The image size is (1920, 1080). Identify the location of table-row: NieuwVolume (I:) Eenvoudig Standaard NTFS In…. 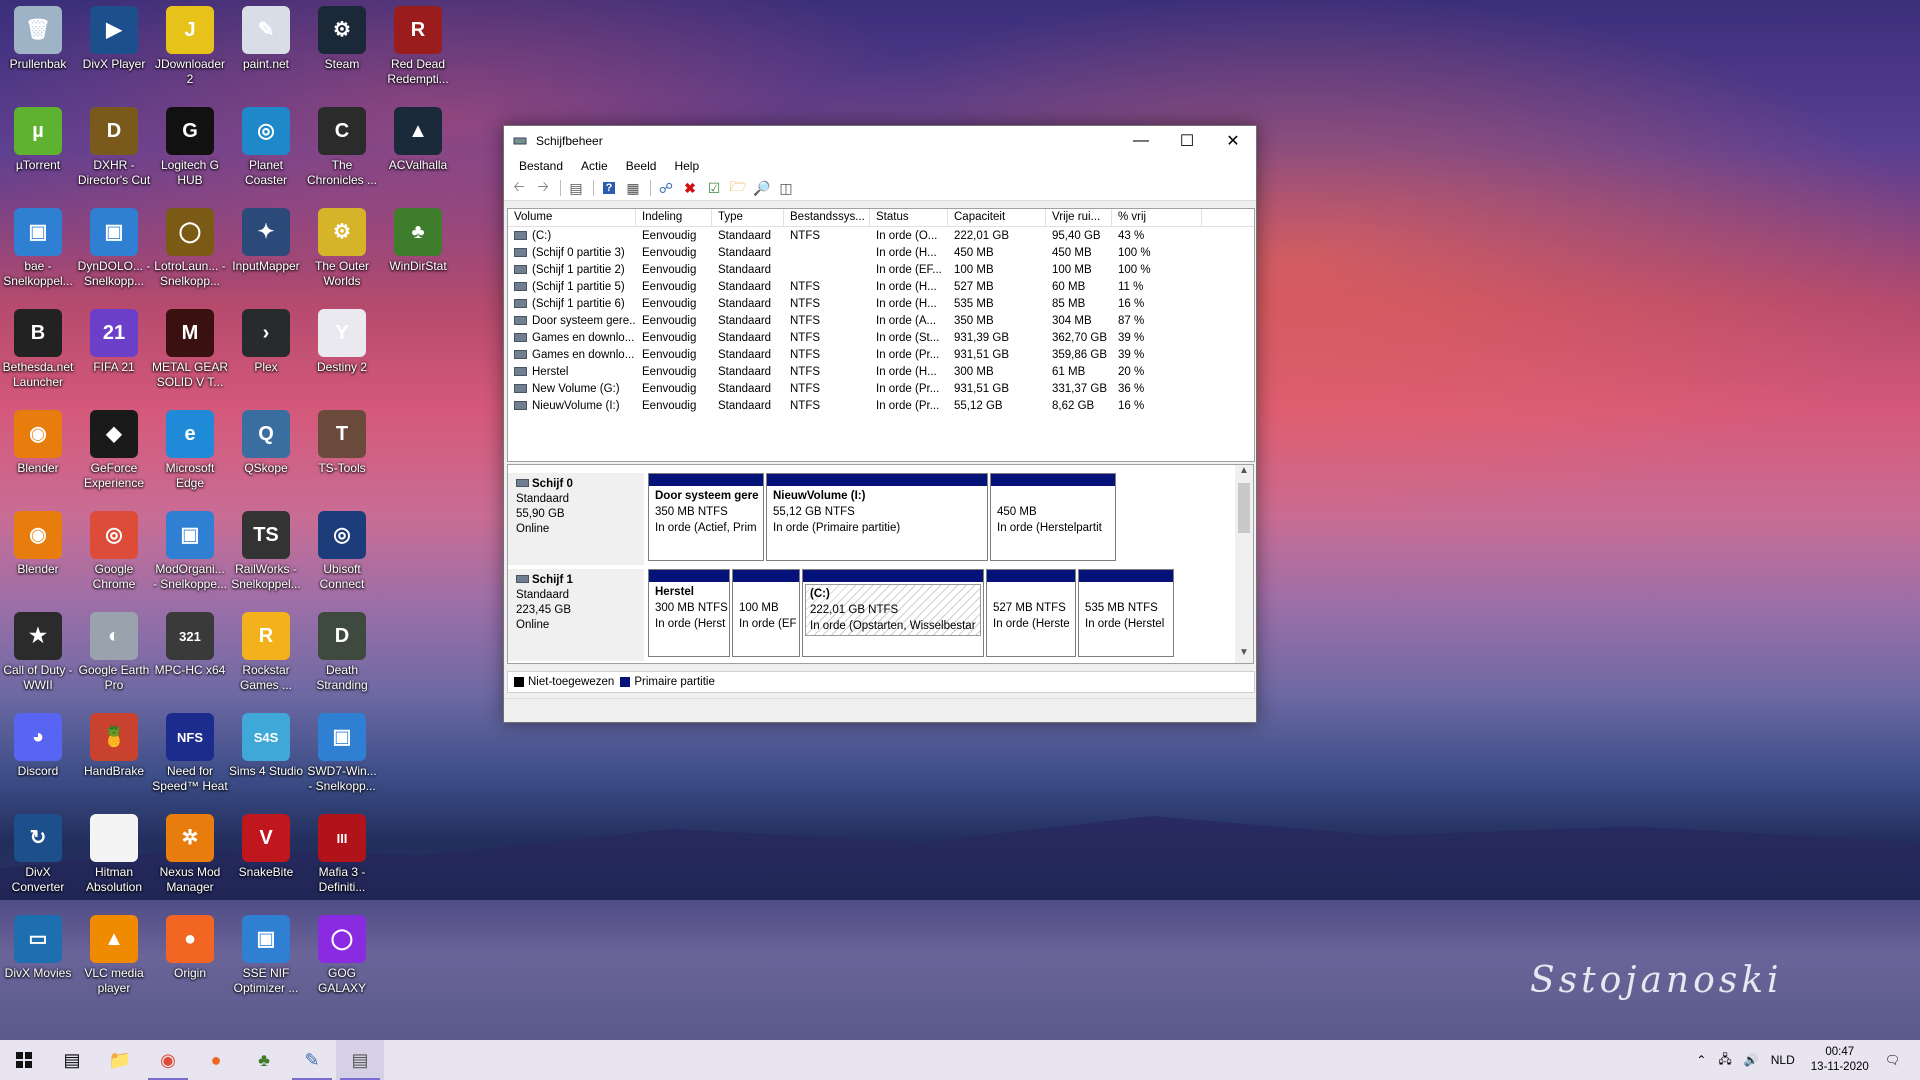
(881, 405).